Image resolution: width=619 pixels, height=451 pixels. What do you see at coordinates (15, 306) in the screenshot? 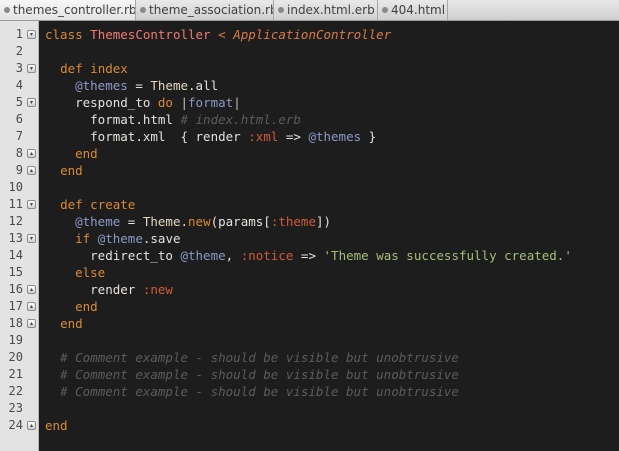
I see `line-number: 17` at bounding box center [15, 306].